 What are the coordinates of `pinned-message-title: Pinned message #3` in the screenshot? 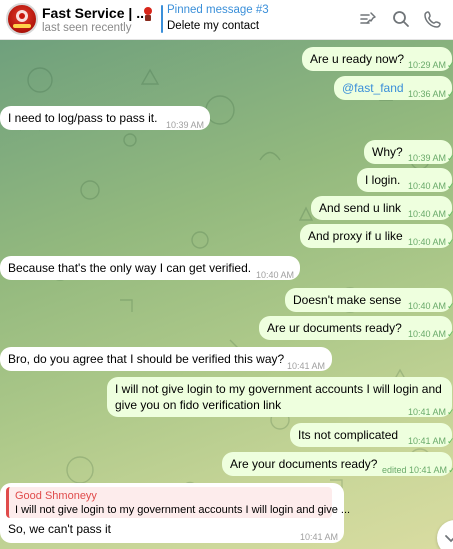 It's located at (218, 10).